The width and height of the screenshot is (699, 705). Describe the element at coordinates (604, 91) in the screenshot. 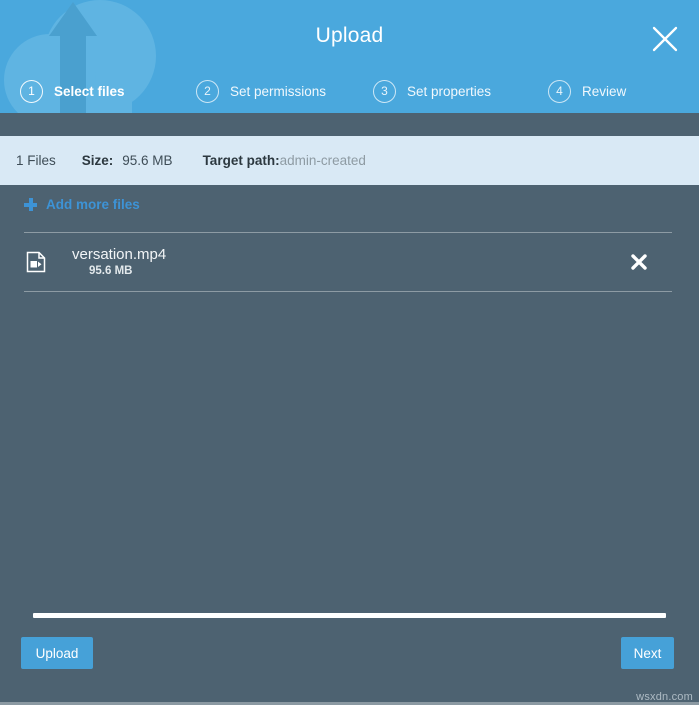

I see `step-label: Review` at that location.